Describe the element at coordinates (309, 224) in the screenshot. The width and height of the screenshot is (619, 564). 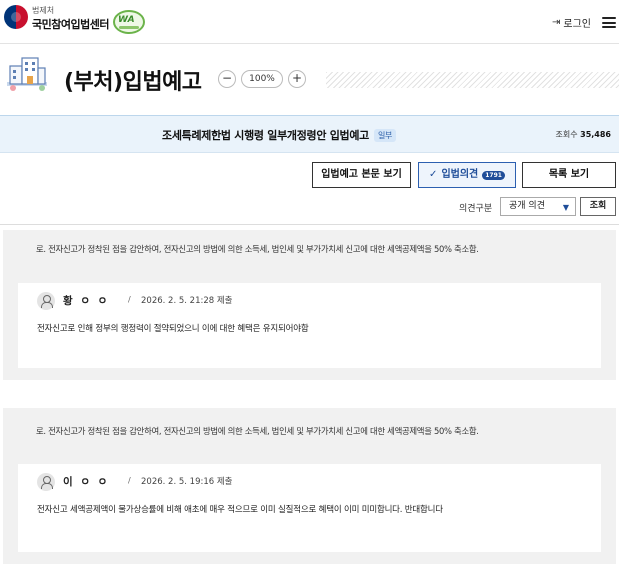
I see `divider` at that location.